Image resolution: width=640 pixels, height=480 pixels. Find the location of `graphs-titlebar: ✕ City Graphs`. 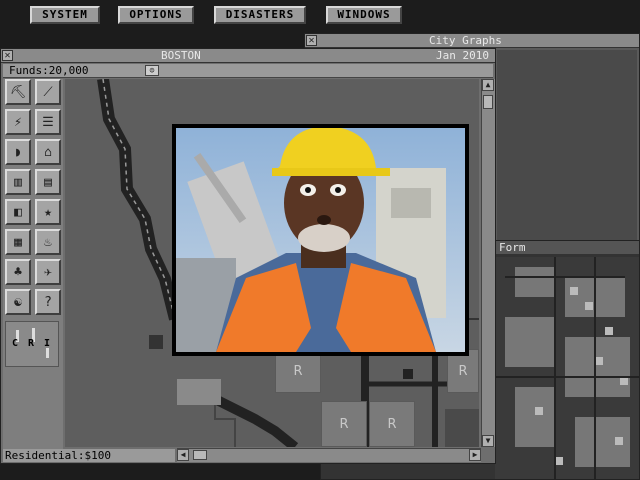

graphs-titlebar: ✕ City Graphs is located at coordinates (472, 41).